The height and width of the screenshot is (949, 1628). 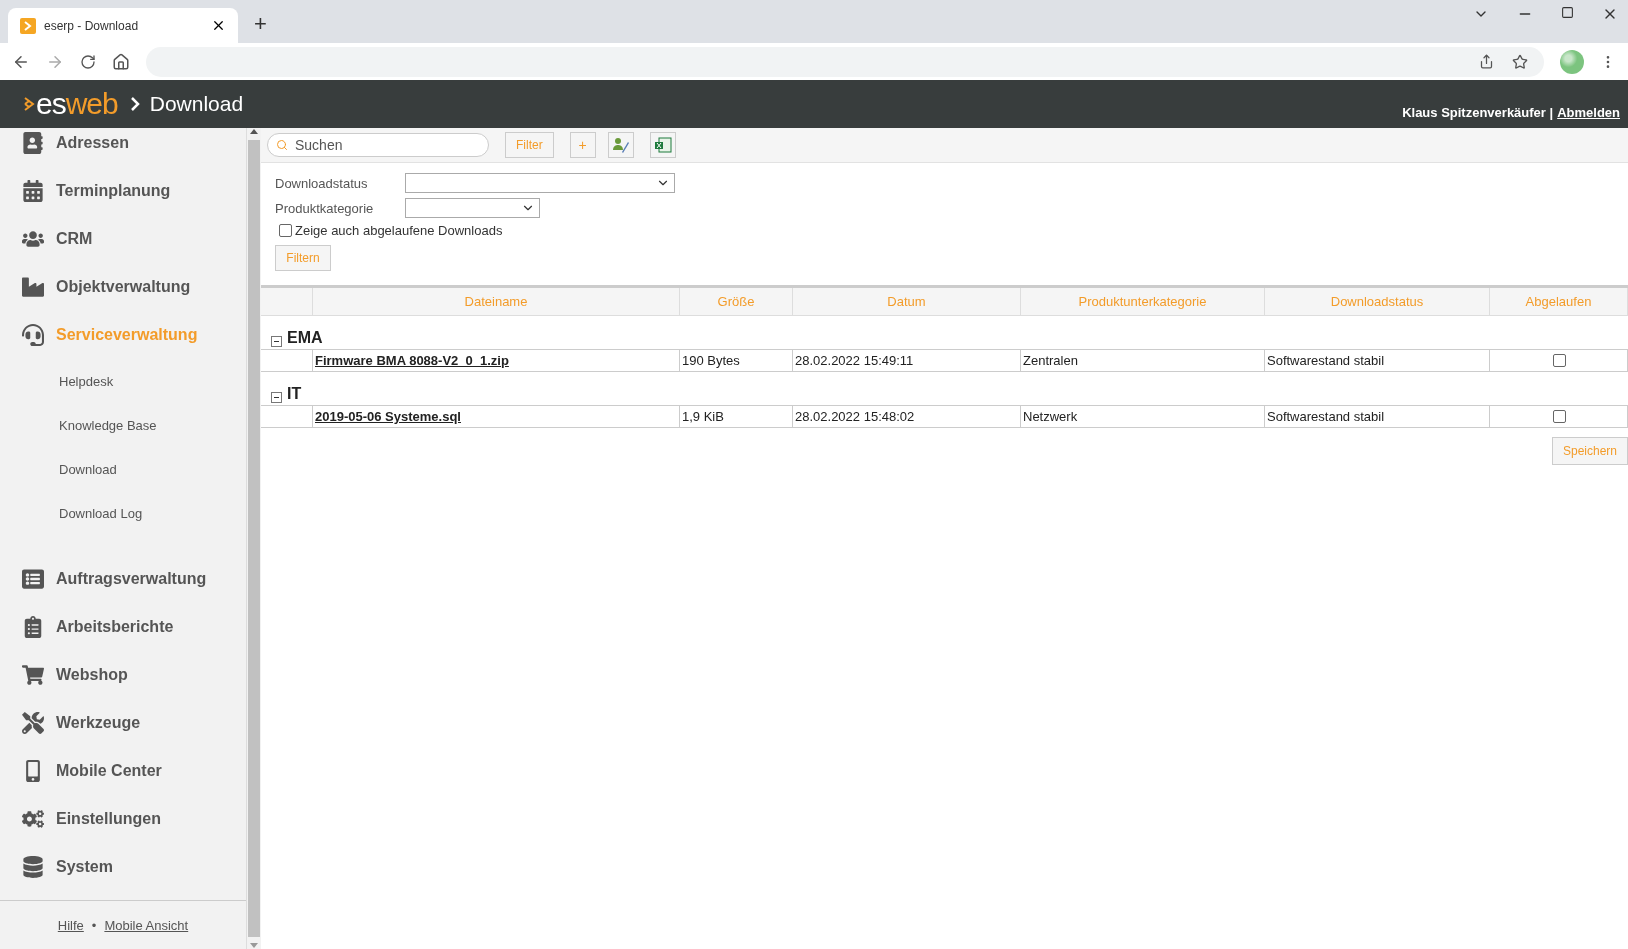 I want to click on sidebar-item: Objektverwaltung, so click(x=123, y=287).